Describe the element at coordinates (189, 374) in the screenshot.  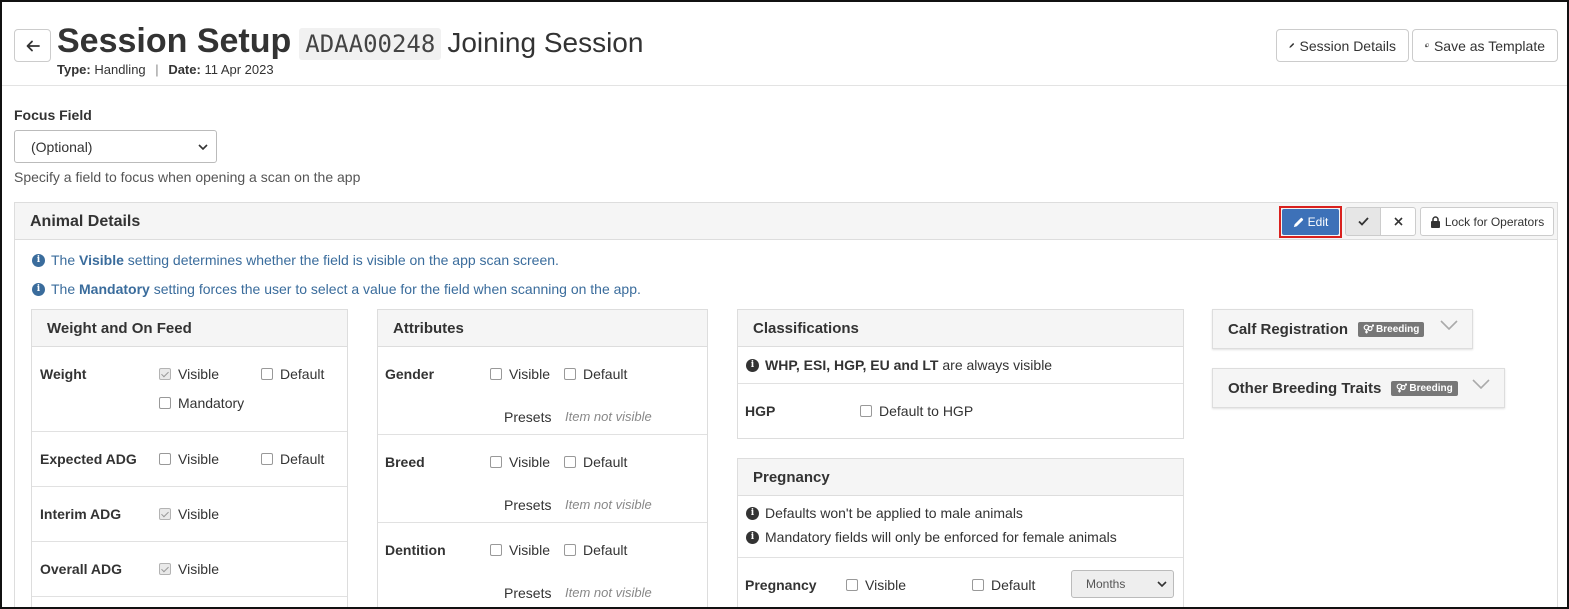
I see `weight-visible-checkbox: Visible` at that location.